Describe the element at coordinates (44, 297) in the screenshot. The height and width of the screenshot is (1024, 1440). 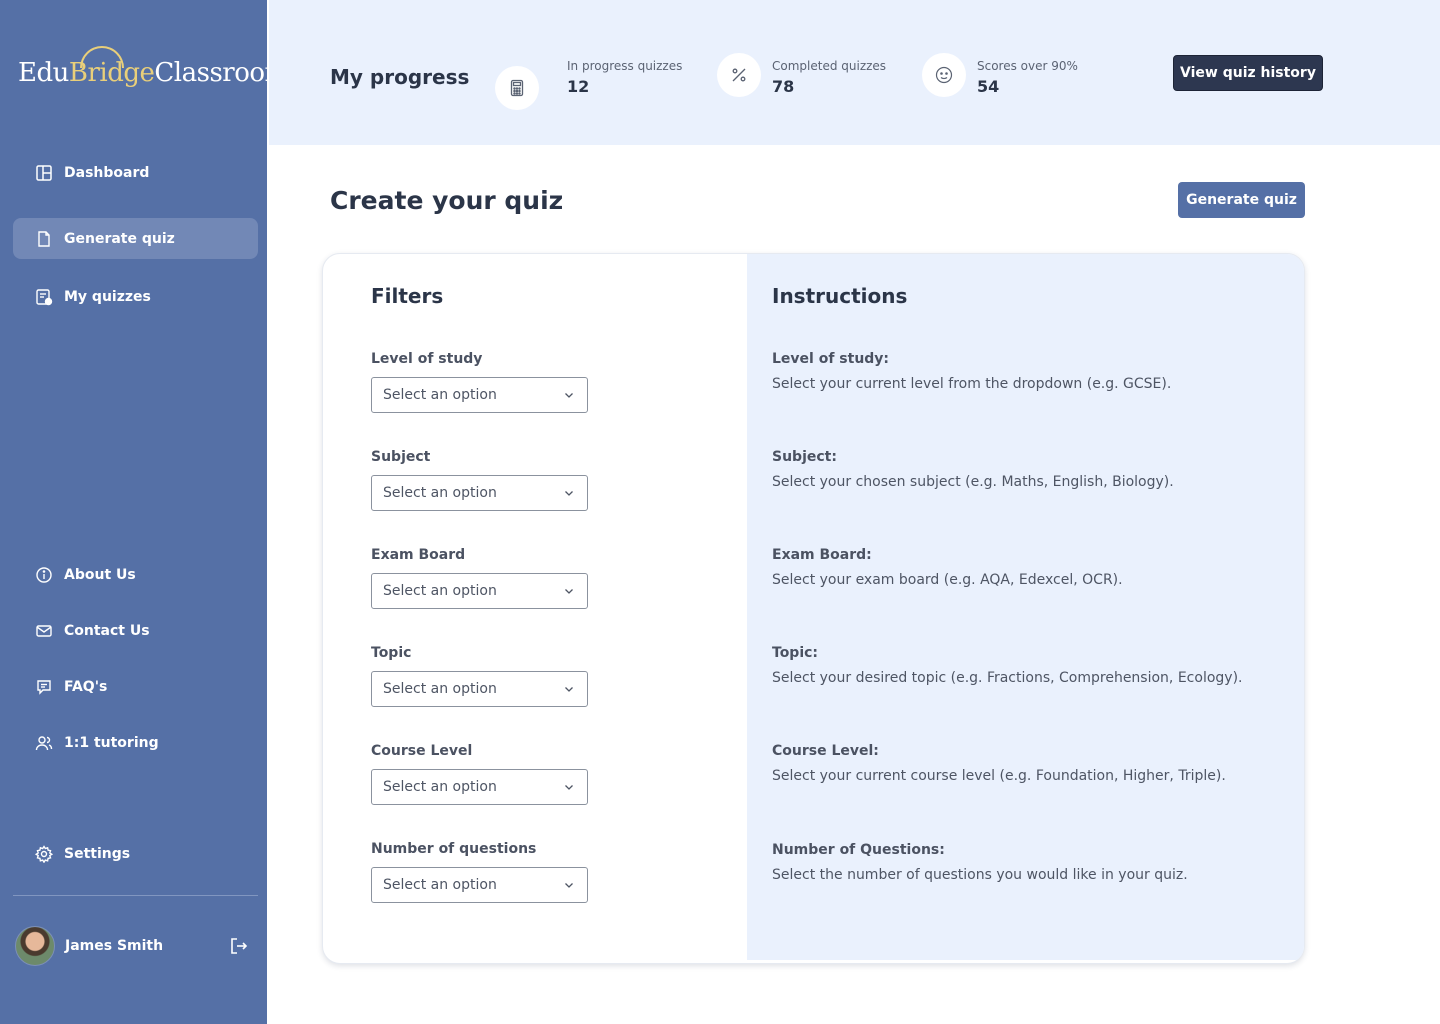
I see `quiz-icon` at that location.